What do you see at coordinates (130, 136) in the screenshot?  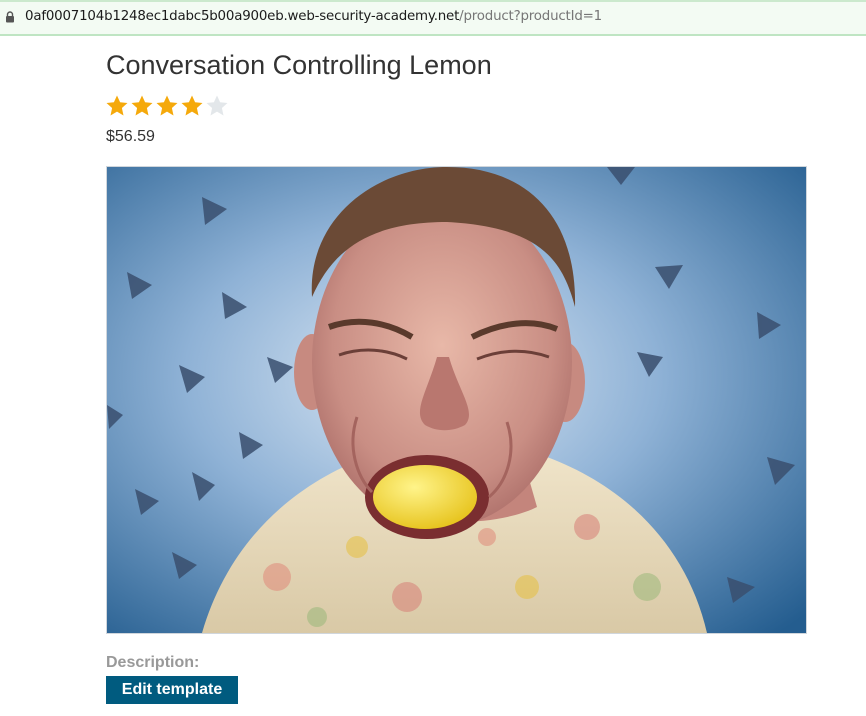 I see `product-price: $56.59` at bounding box center [130, 136].